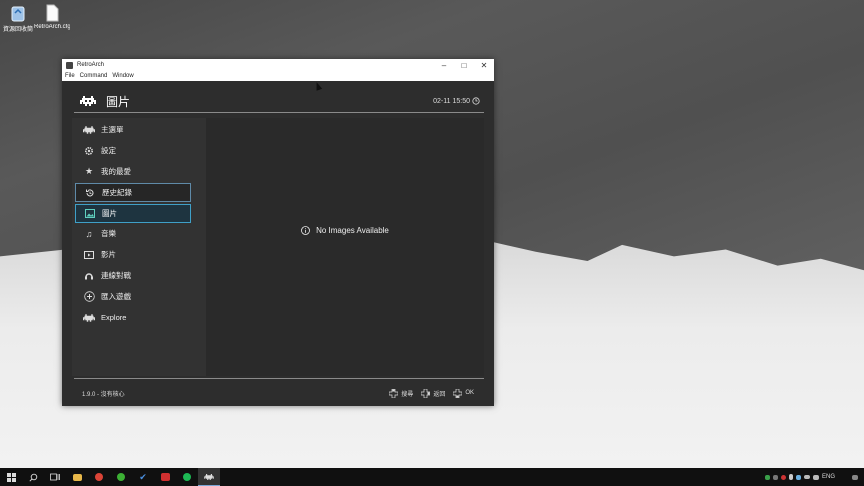  Describe the element at coordinates (52, 27) in the screenshot. I see `desktop-icon-label: RetroArch.cfg` at that location.